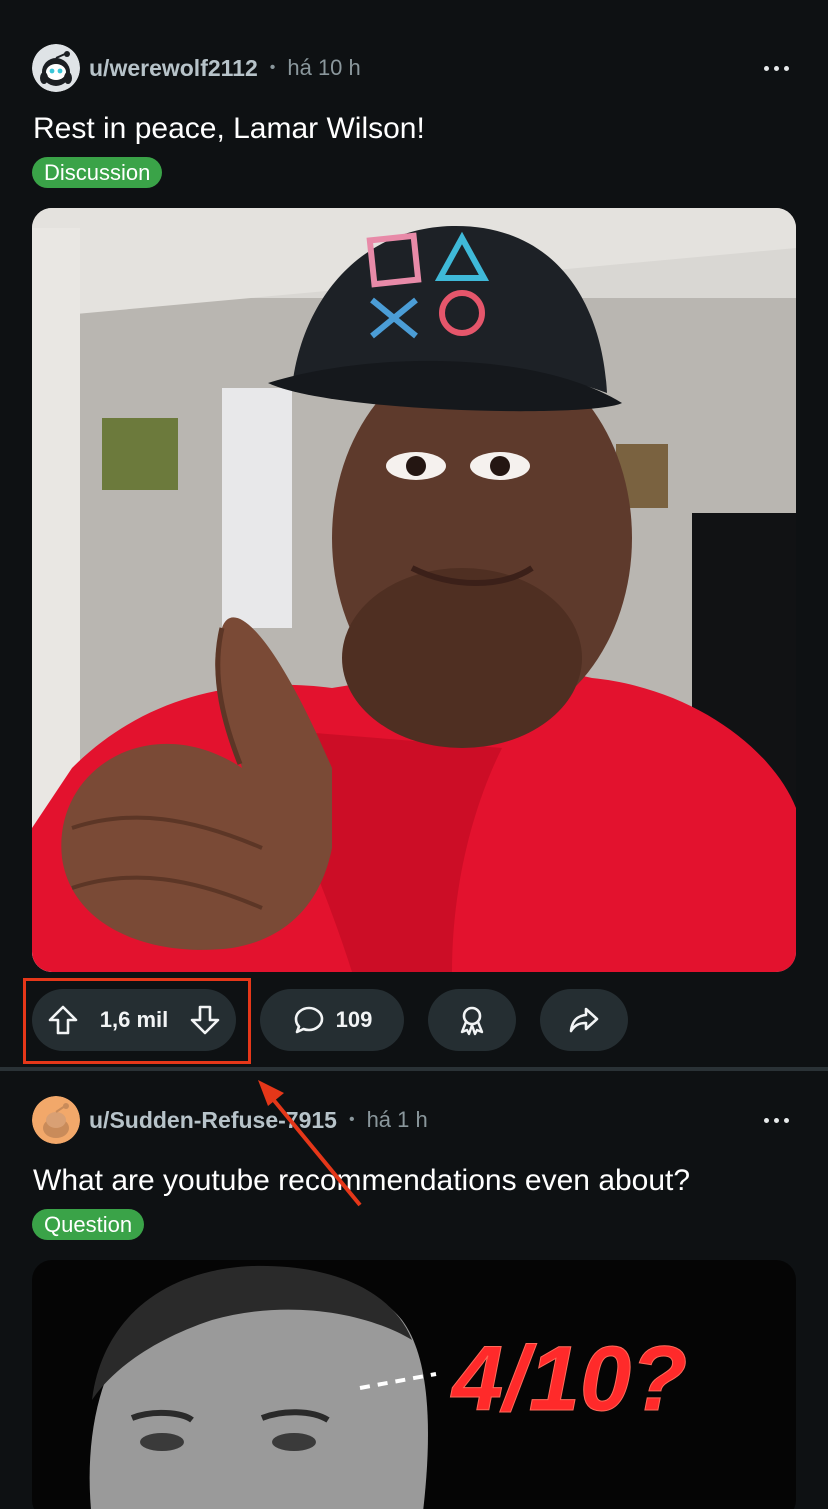 The height and width of the screenshot is (1509, 828). What do you see at coordinates (354, 1019) in the screenshot?
I see `comment-count: 109` at bounding box center [354, 1019].